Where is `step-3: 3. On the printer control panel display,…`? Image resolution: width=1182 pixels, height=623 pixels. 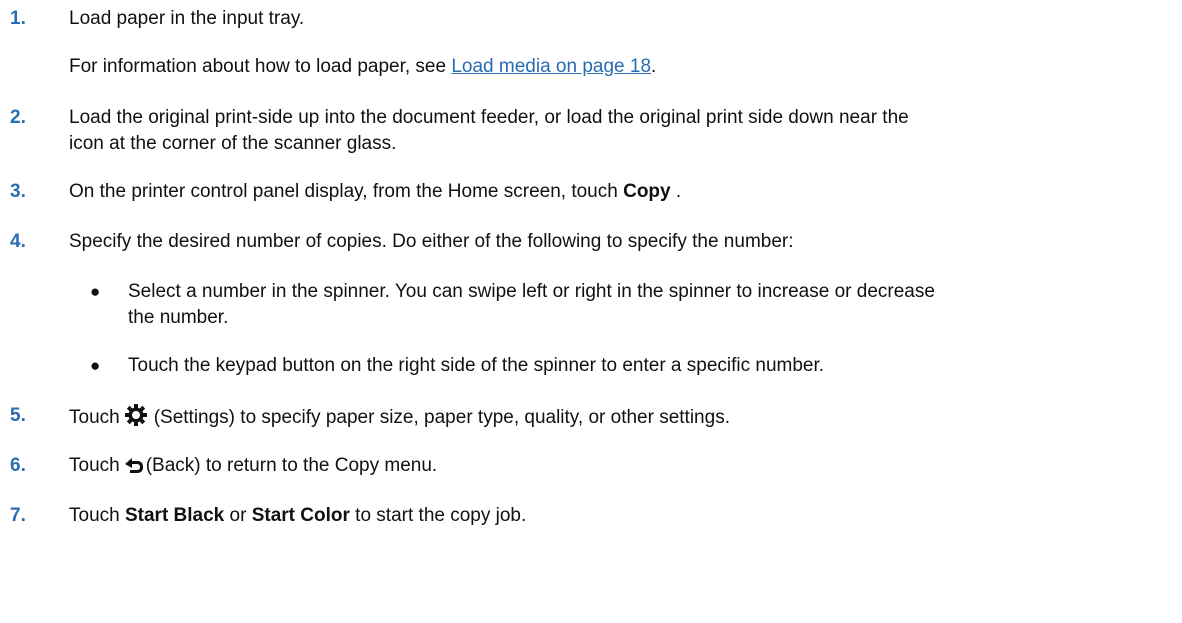
step-3: 3. On the printer control panel display,… is located at coordinates (590, 192).